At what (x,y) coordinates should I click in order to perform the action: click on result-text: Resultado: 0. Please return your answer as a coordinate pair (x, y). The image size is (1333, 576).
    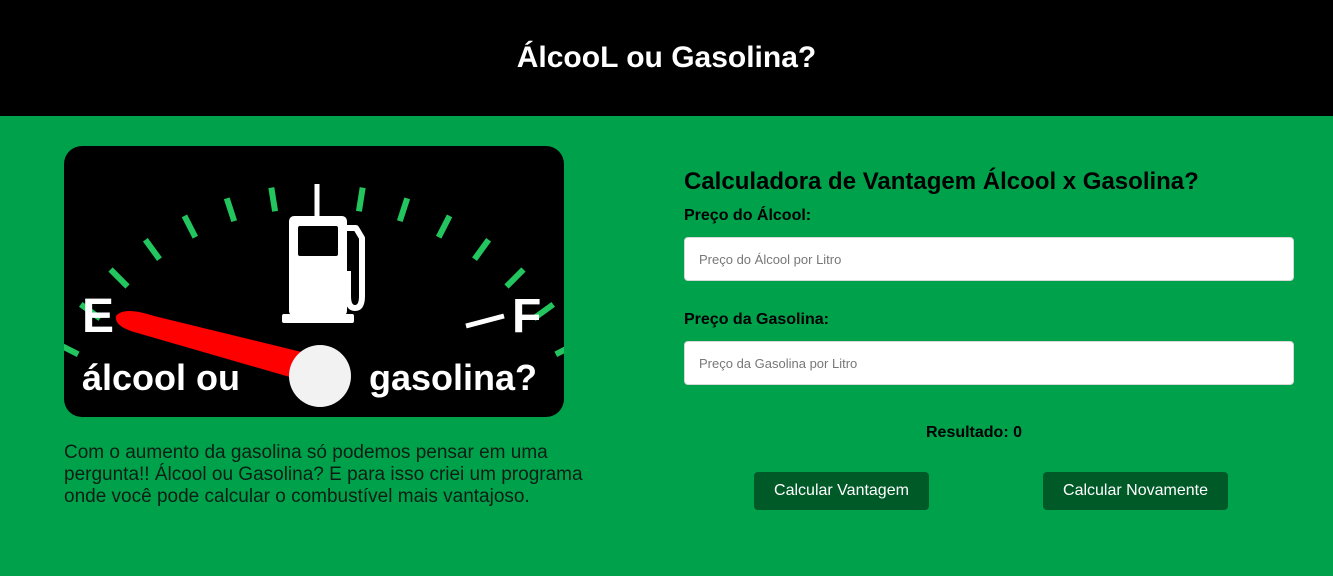
    Looking at the image, I should click on (973, 432).